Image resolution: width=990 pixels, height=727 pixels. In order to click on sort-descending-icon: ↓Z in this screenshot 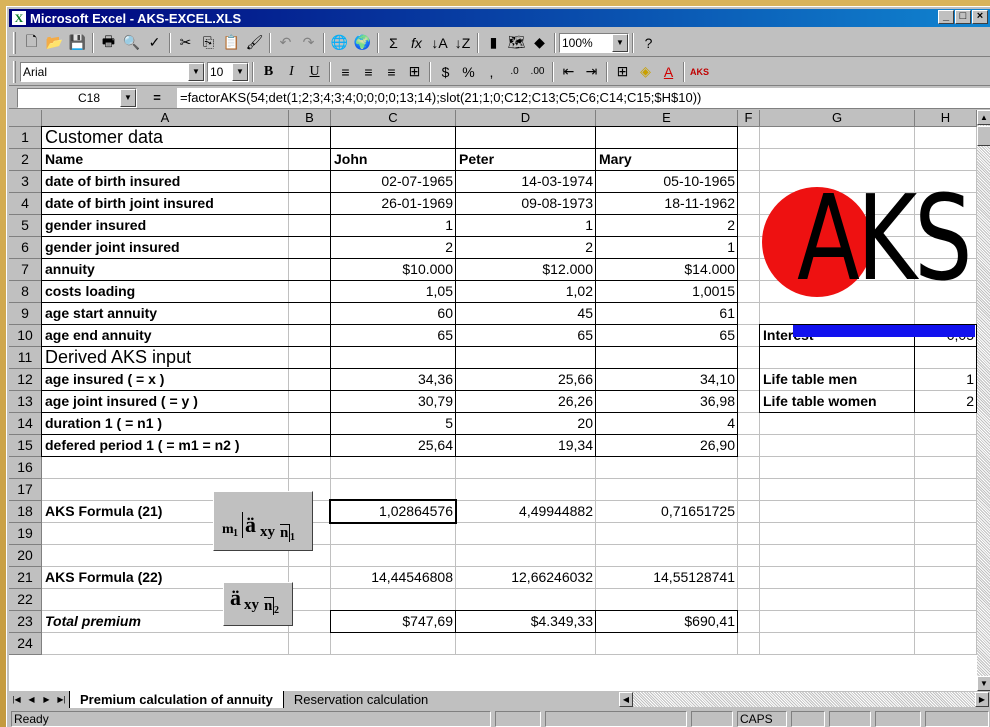, I will do `click(462, 43)`.